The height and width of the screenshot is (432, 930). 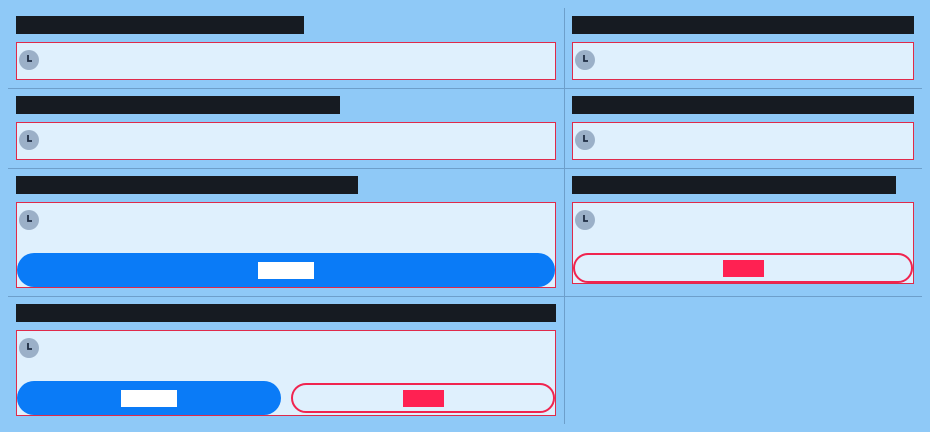 I want to click on column-divider, so click(x=564, y=216).